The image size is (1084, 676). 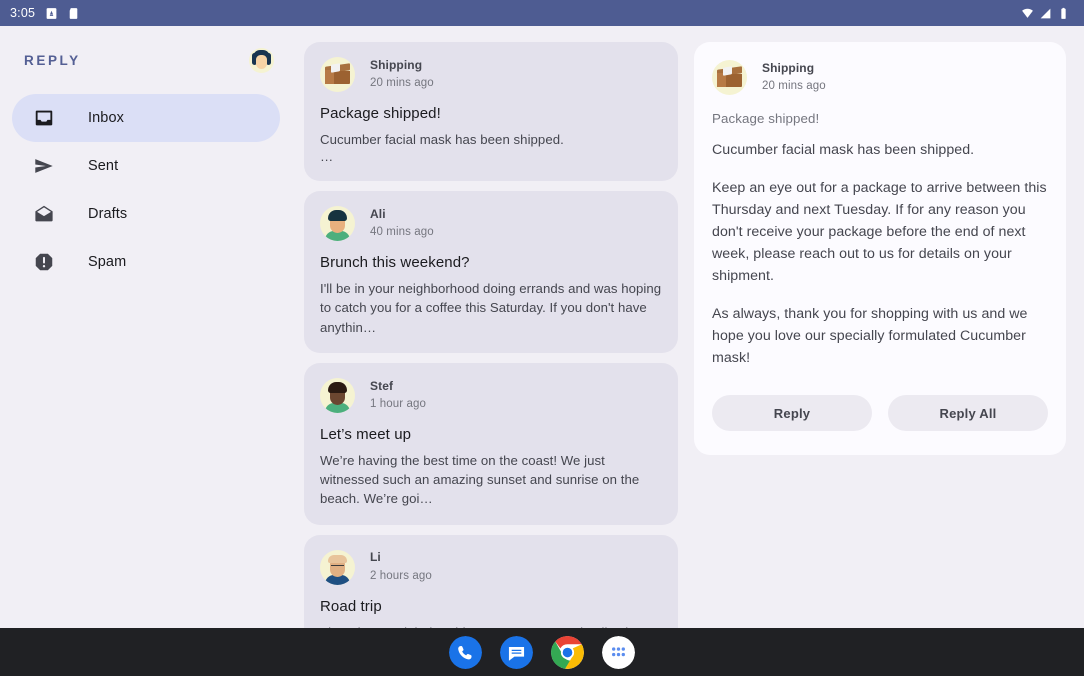 What do you see at coordinates (618, 652) in the screenshot?
I see `app-drawer-icon` at bounding box center [618, 652].